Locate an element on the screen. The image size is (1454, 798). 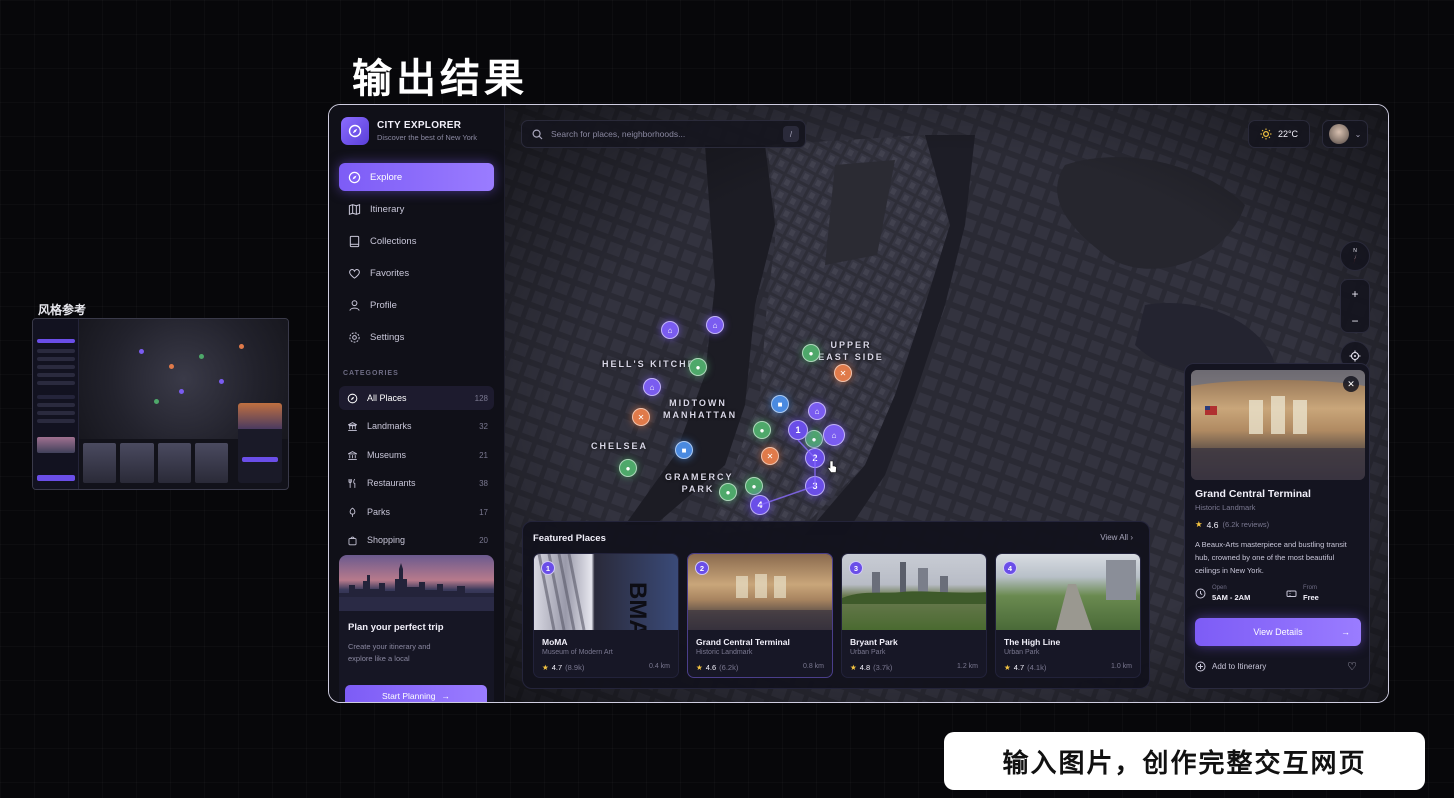
sun-icon is located at coordinates (1266, 134).